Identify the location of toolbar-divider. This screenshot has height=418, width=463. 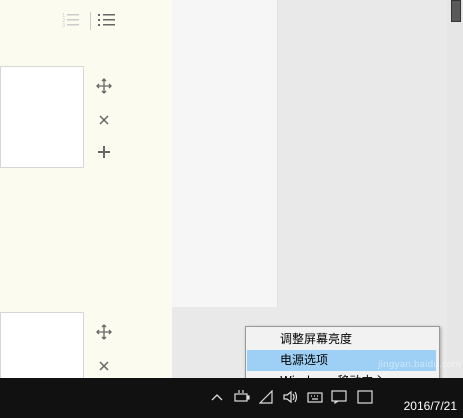
(90, 21).